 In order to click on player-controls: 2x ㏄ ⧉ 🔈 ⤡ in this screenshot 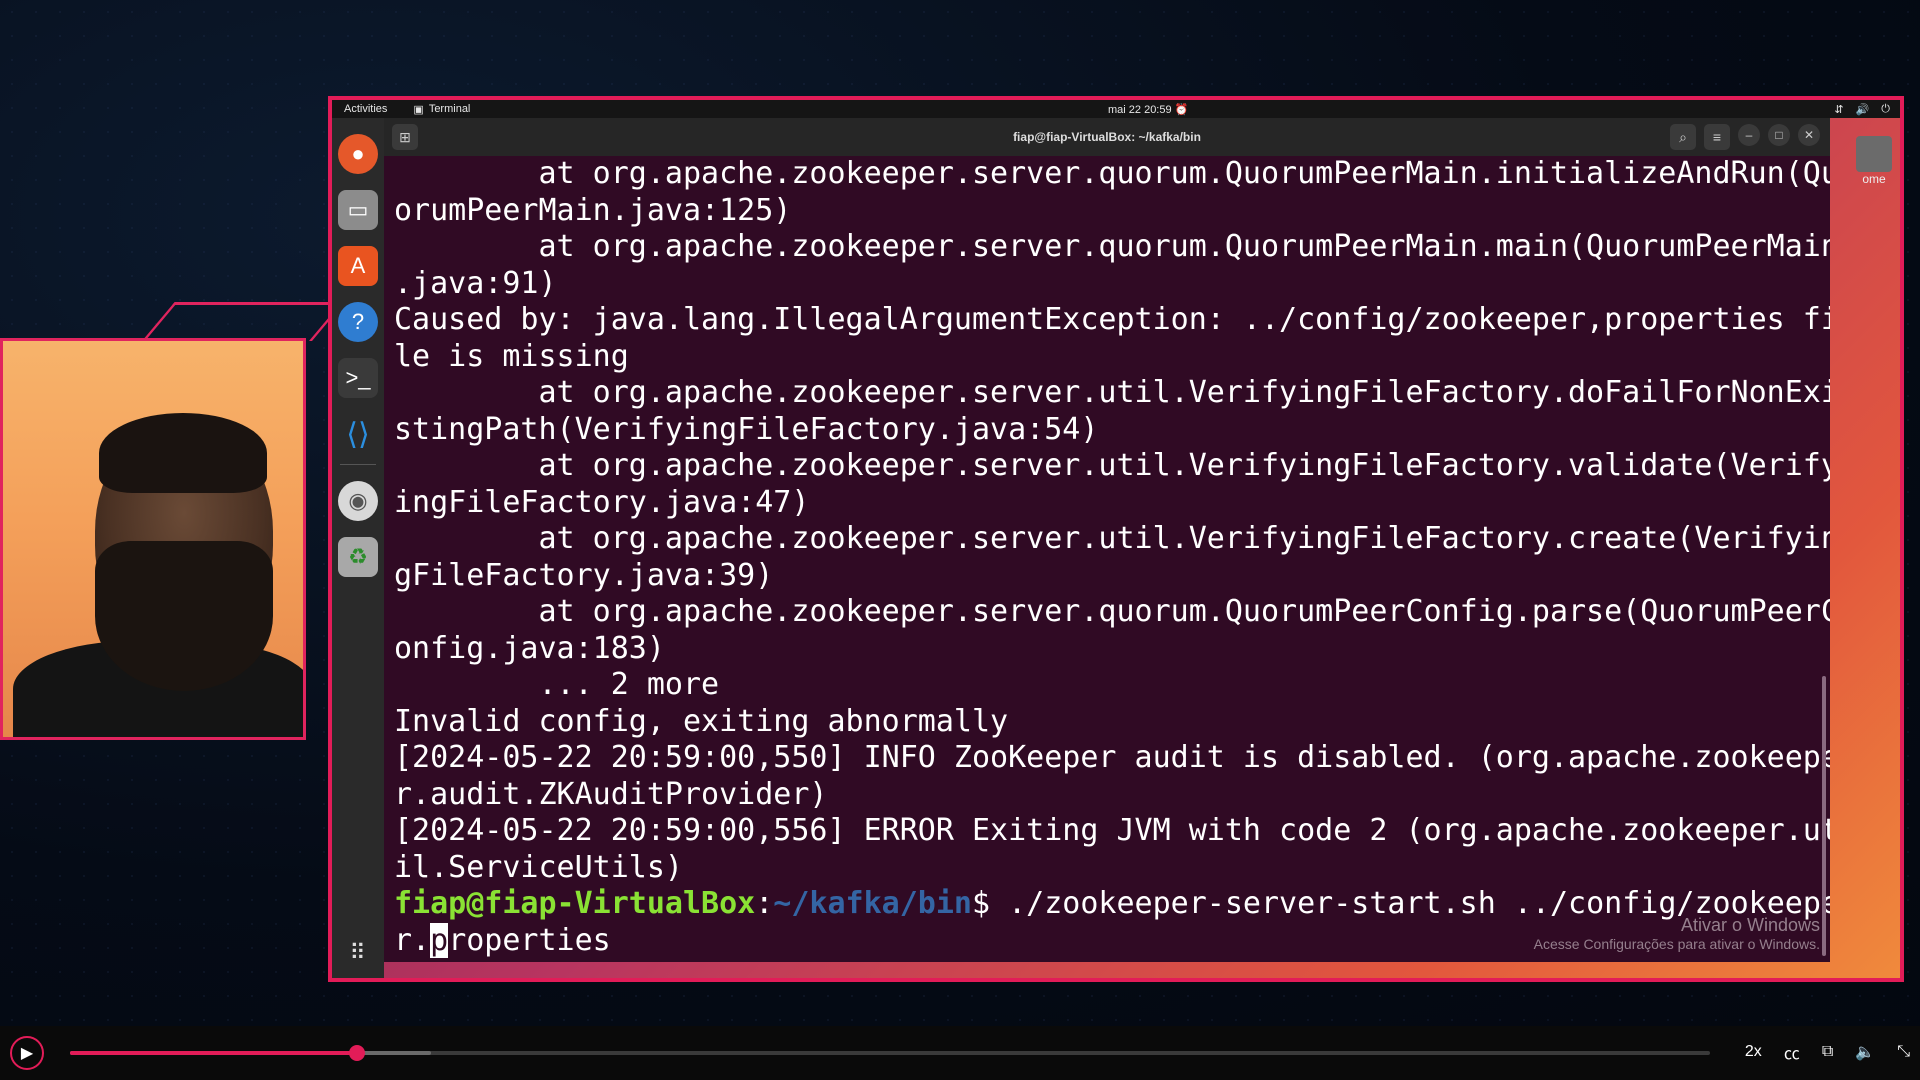, I will do `click(1827, 1052)`.